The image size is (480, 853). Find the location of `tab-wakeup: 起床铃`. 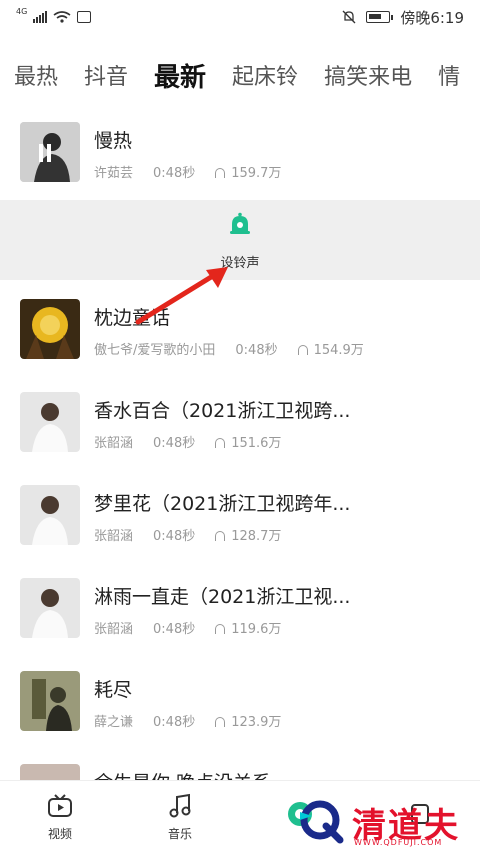

tab-wakeup: 起床铃 is located at coordinates (265, 75).